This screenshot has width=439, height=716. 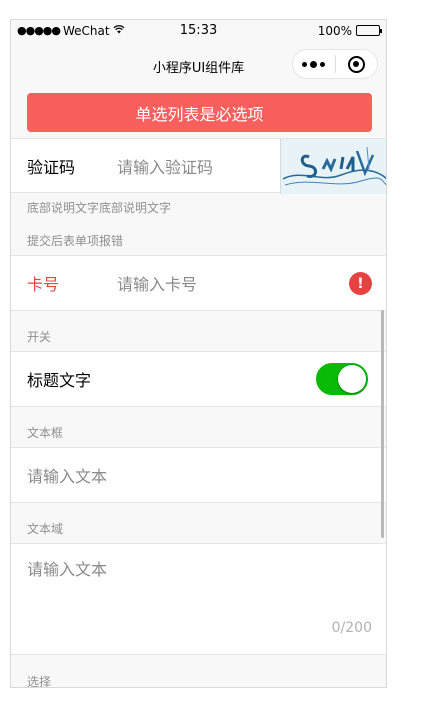 What do you see at coordinates (99, 207) in the screenshot?
I see `footer-note: 底部说明文字底部说明文字` at bounding box center [99, 207].